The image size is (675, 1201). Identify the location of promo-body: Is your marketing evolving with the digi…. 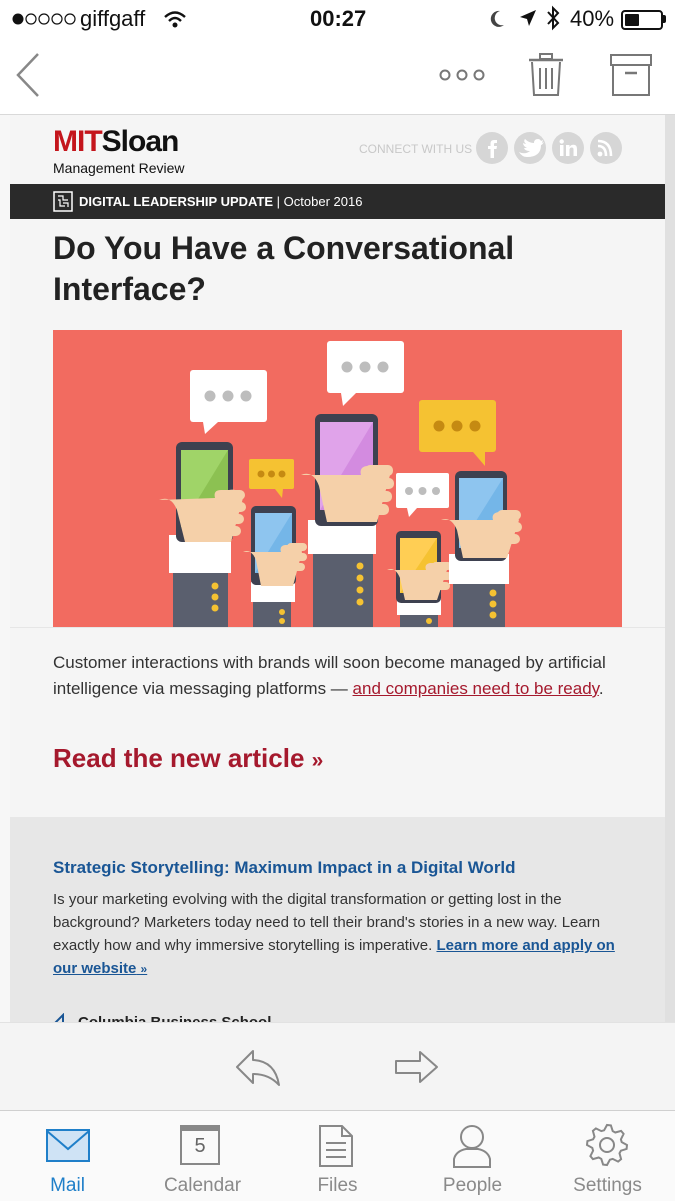
(340, 934).